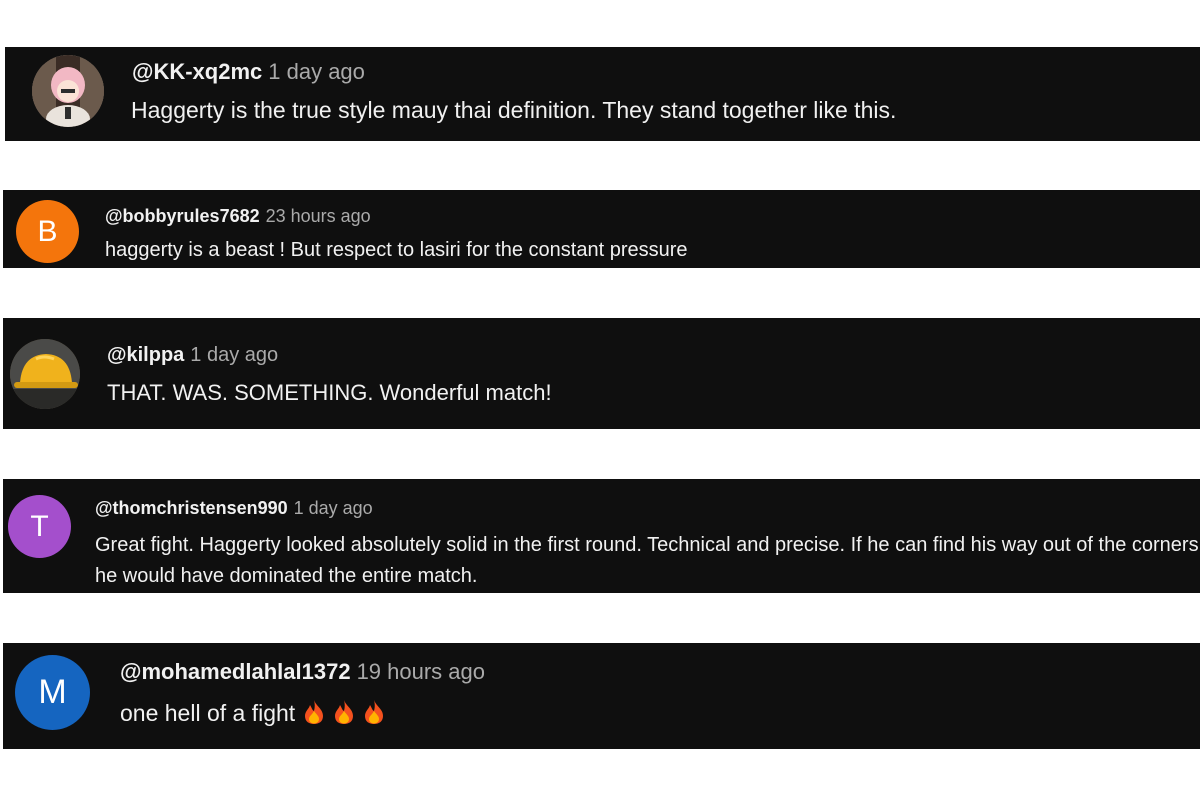  I want to click on avatar: M, so click(52, 692).